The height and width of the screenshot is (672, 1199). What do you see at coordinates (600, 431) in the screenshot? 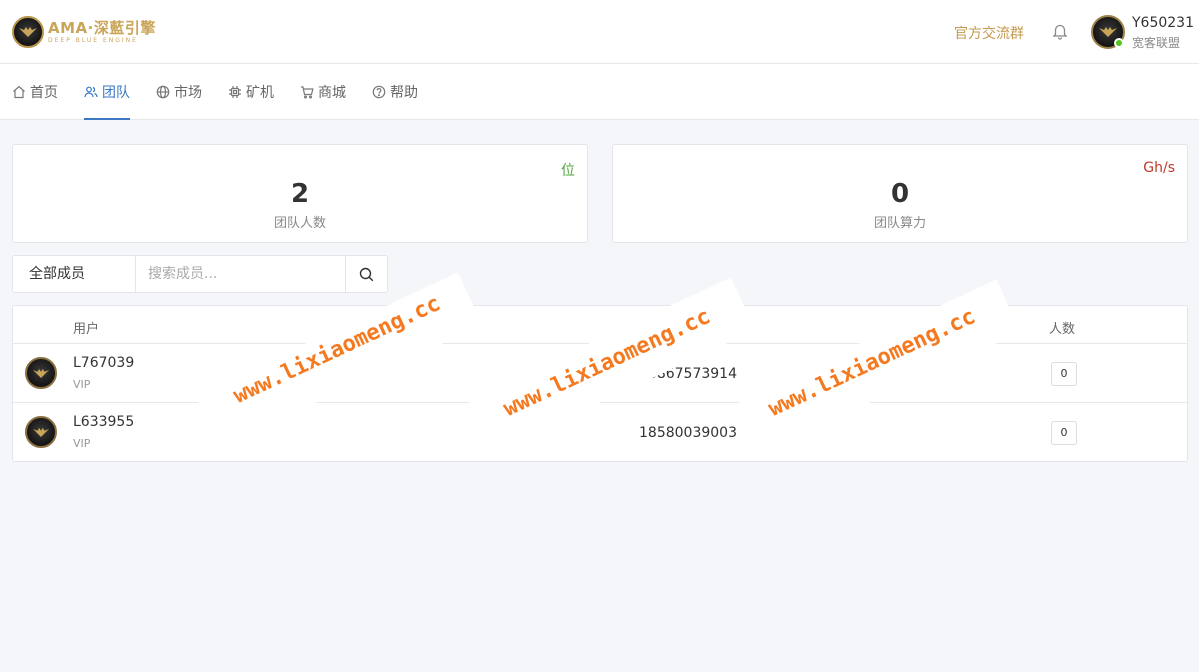
I see `table-row: L633955 VIP 18580039003 0` at bounding box center [600, 431].